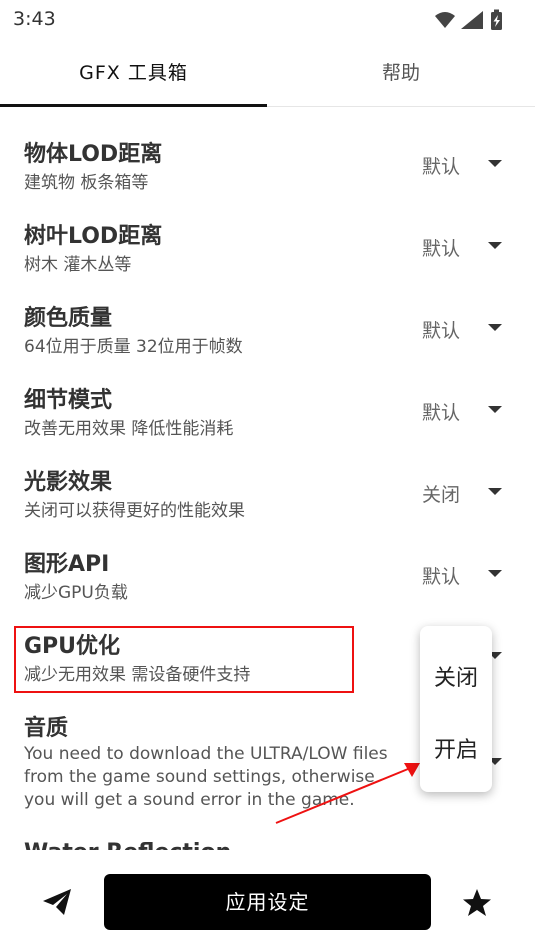 Image resolution: width=535 pixels, height=951 pixels. I want to click on highlight-box, so click(184, 659).